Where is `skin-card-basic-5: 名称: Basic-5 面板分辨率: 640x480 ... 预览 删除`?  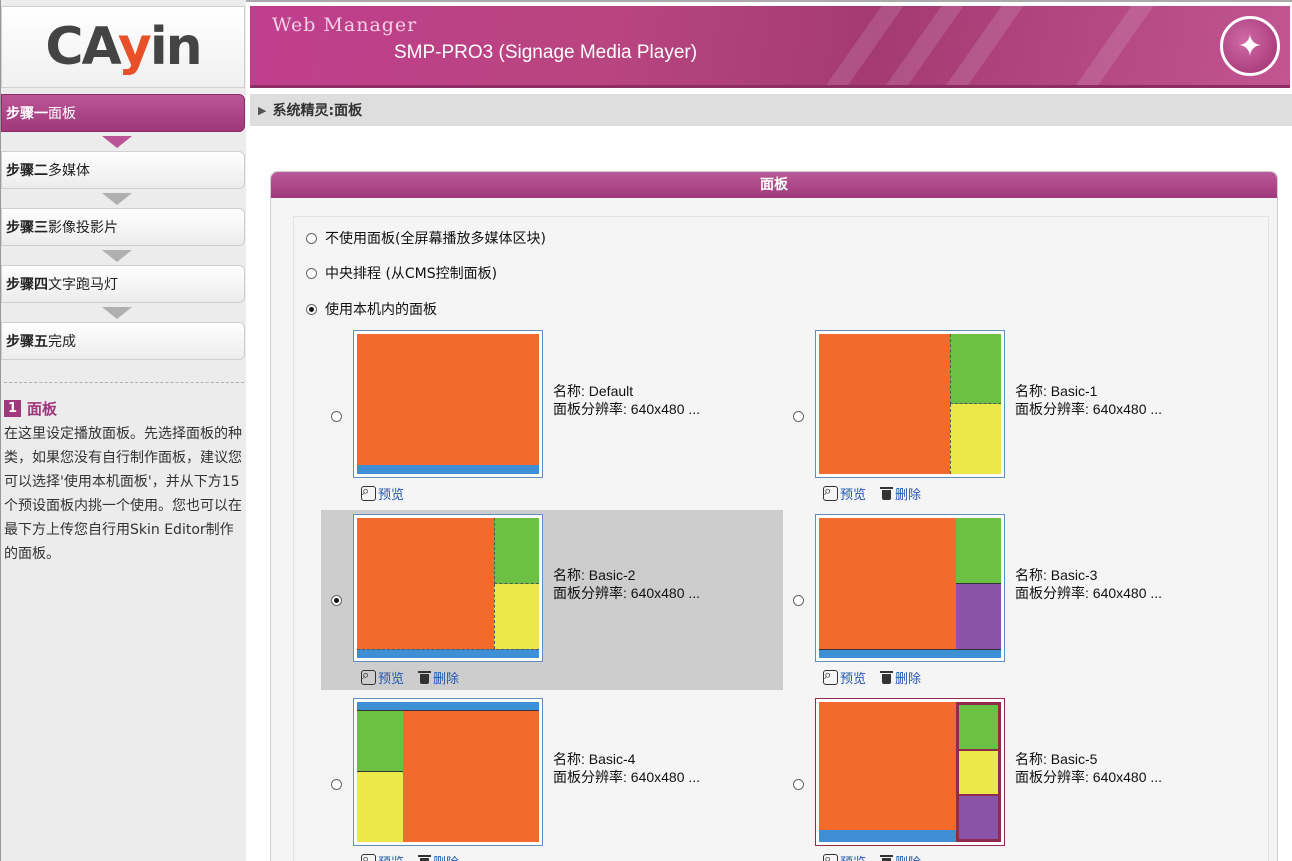 skin-card-basic-5: 名称: Basic-5 面板分辨率: 640x480 ... 预览 删除 is located at coordinates (1014, 777).